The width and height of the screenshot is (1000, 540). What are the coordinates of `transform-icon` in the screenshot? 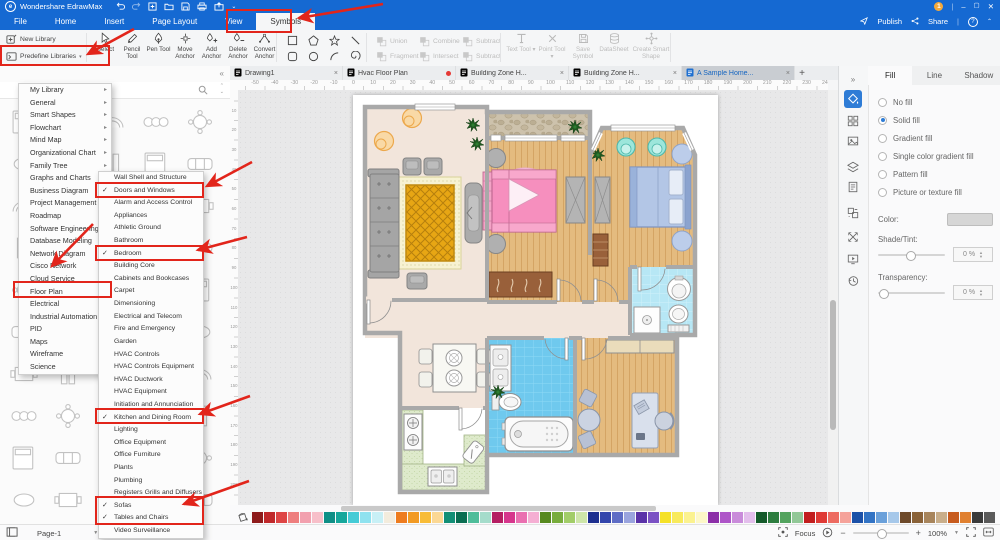 It's located at (853, 237).